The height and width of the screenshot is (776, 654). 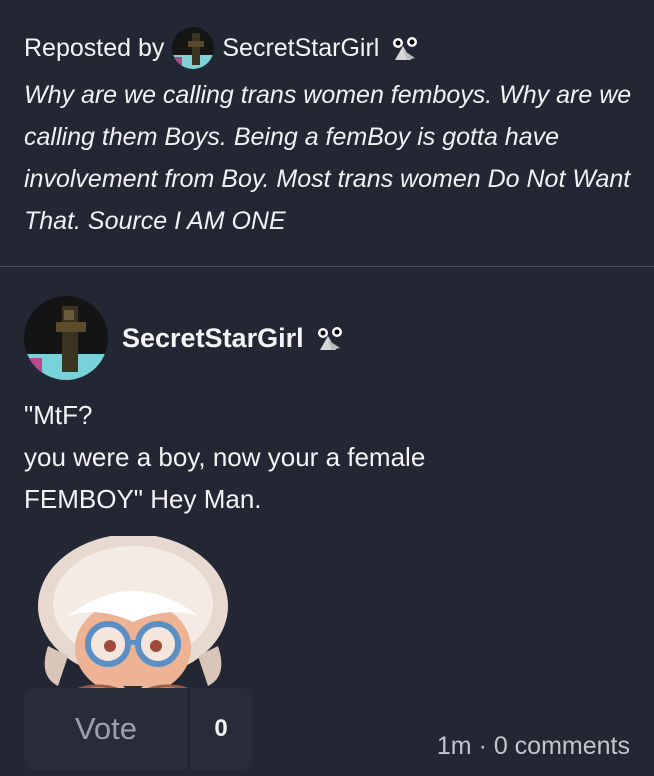 What do you see at coordinates (221, 728) in the screenshot?
I see `vote-count: 0` at bounding box center [221, 728].